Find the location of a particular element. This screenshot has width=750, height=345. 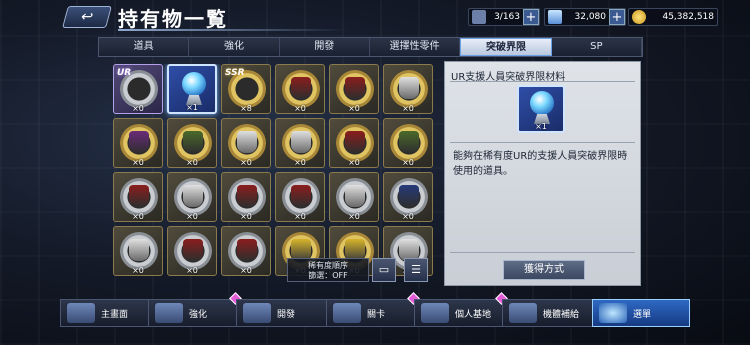

tab-items: 道具 is located at coordinates (144, 47).